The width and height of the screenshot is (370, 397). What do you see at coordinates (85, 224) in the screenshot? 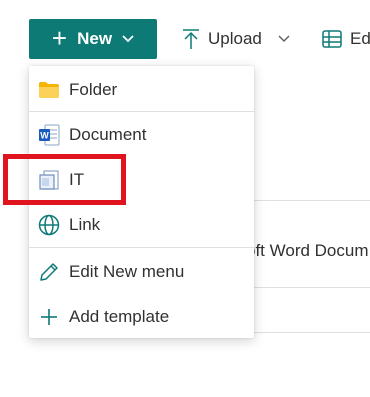
I see `menu-item-label: Link` at bounding box center [85, 224].